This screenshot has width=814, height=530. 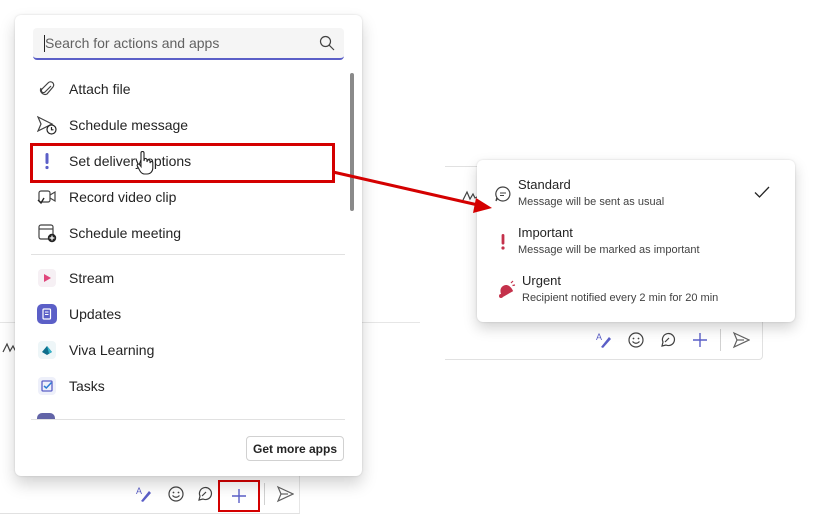 I want to click on get-more-apps-button: Get more apps, so click(x=295, y=448).